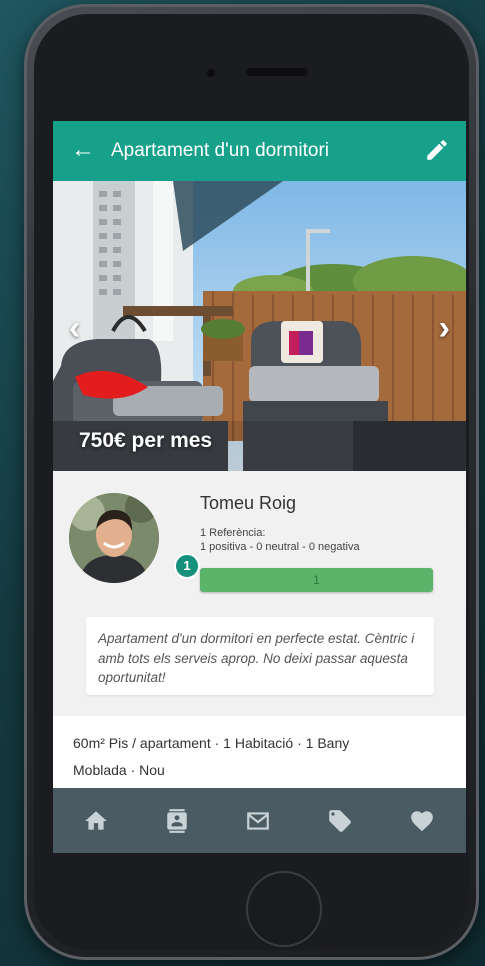 The width and height of the screenshot is (485, 966). What do you see at coordinates (220, 150) in the screenshot?
I see `page-title: Apartament d'un dormitori` at bounding box center [220, 150].